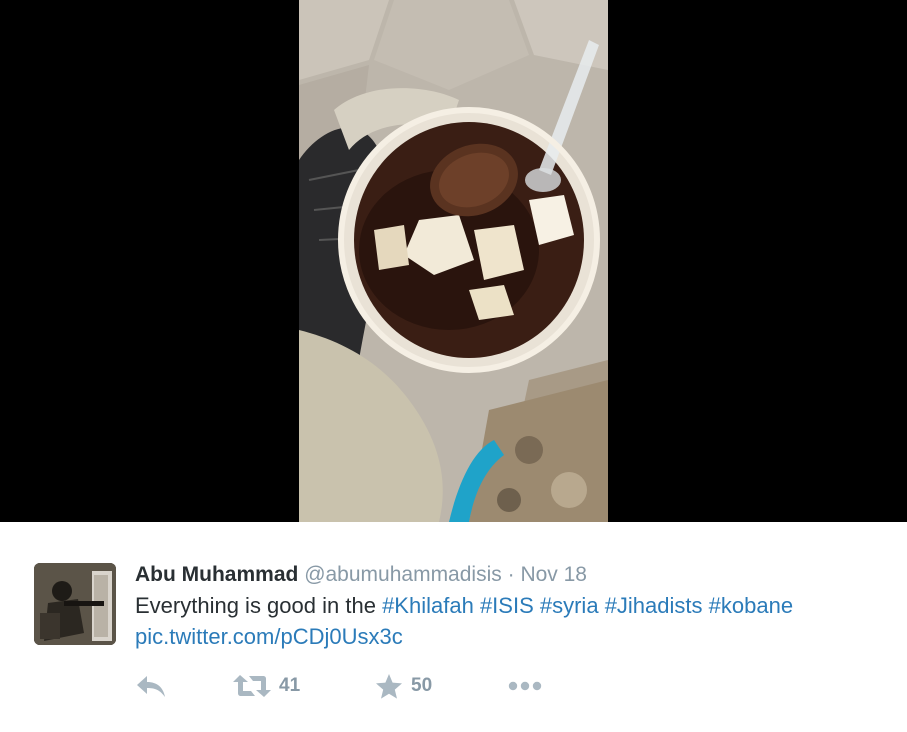 The width and height of the screenshot is (907, 732). I want to click on hashtag-kobane: #kobane, so click(751, 605).